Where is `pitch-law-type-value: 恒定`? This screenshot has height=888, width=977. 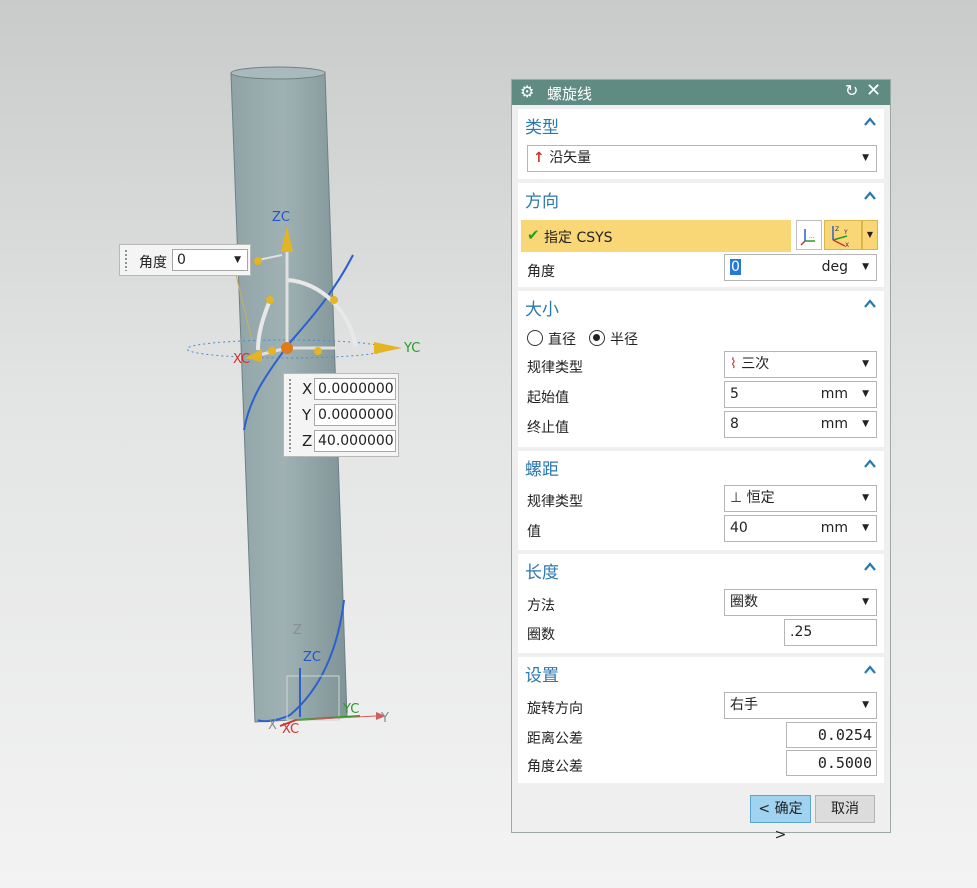 pitch-law-type-value: 恒定 is located at coordinates (760, 498).